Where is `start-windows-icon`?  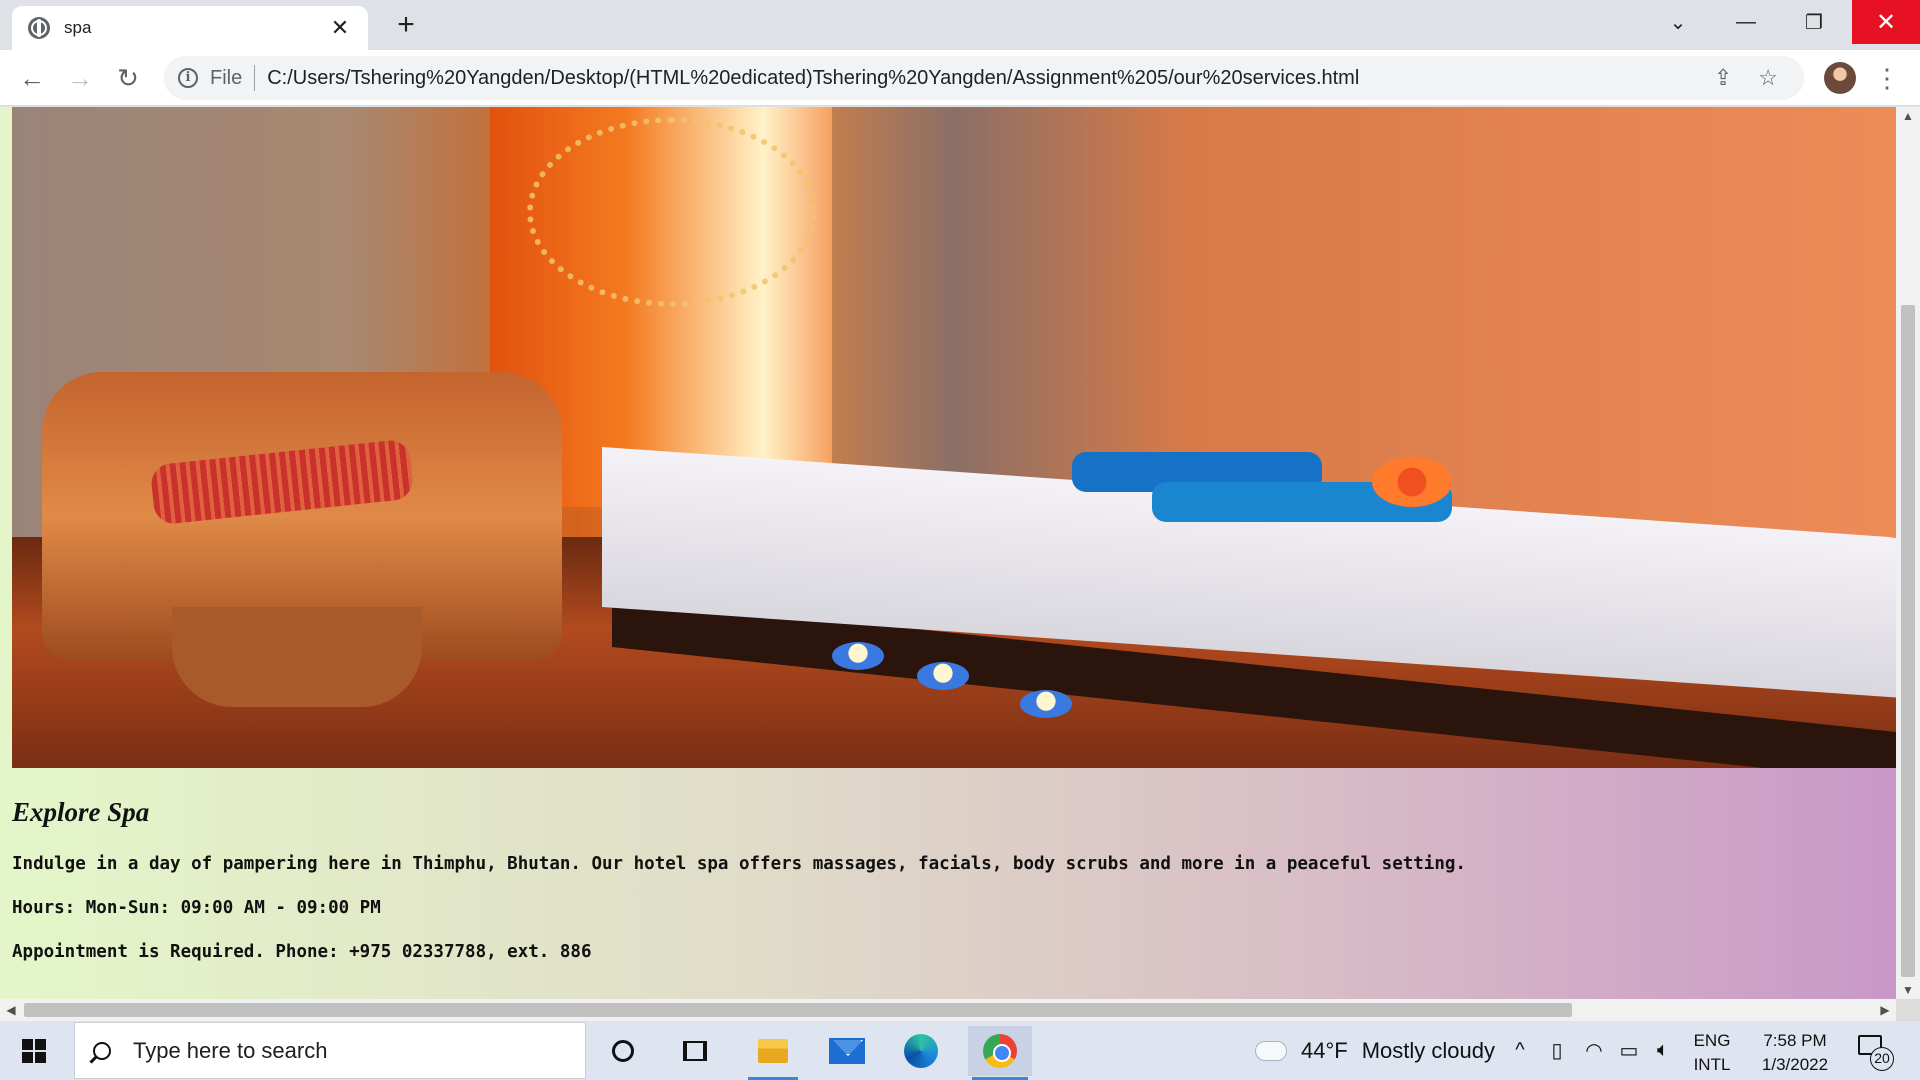
start-windows-icon is located at coordinates (34, 1051).